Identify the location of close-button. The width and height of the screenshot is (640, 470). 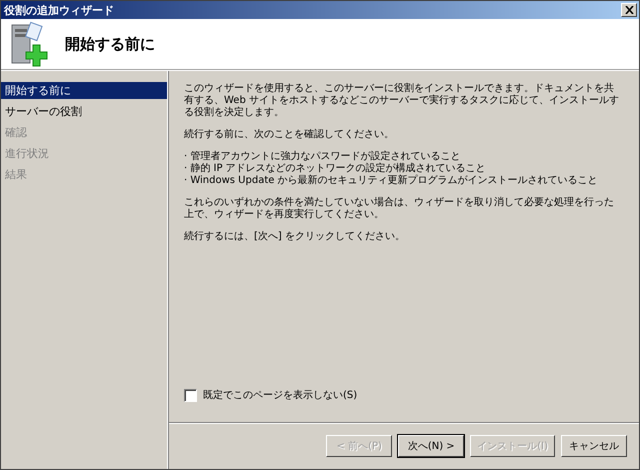
(629, 10).